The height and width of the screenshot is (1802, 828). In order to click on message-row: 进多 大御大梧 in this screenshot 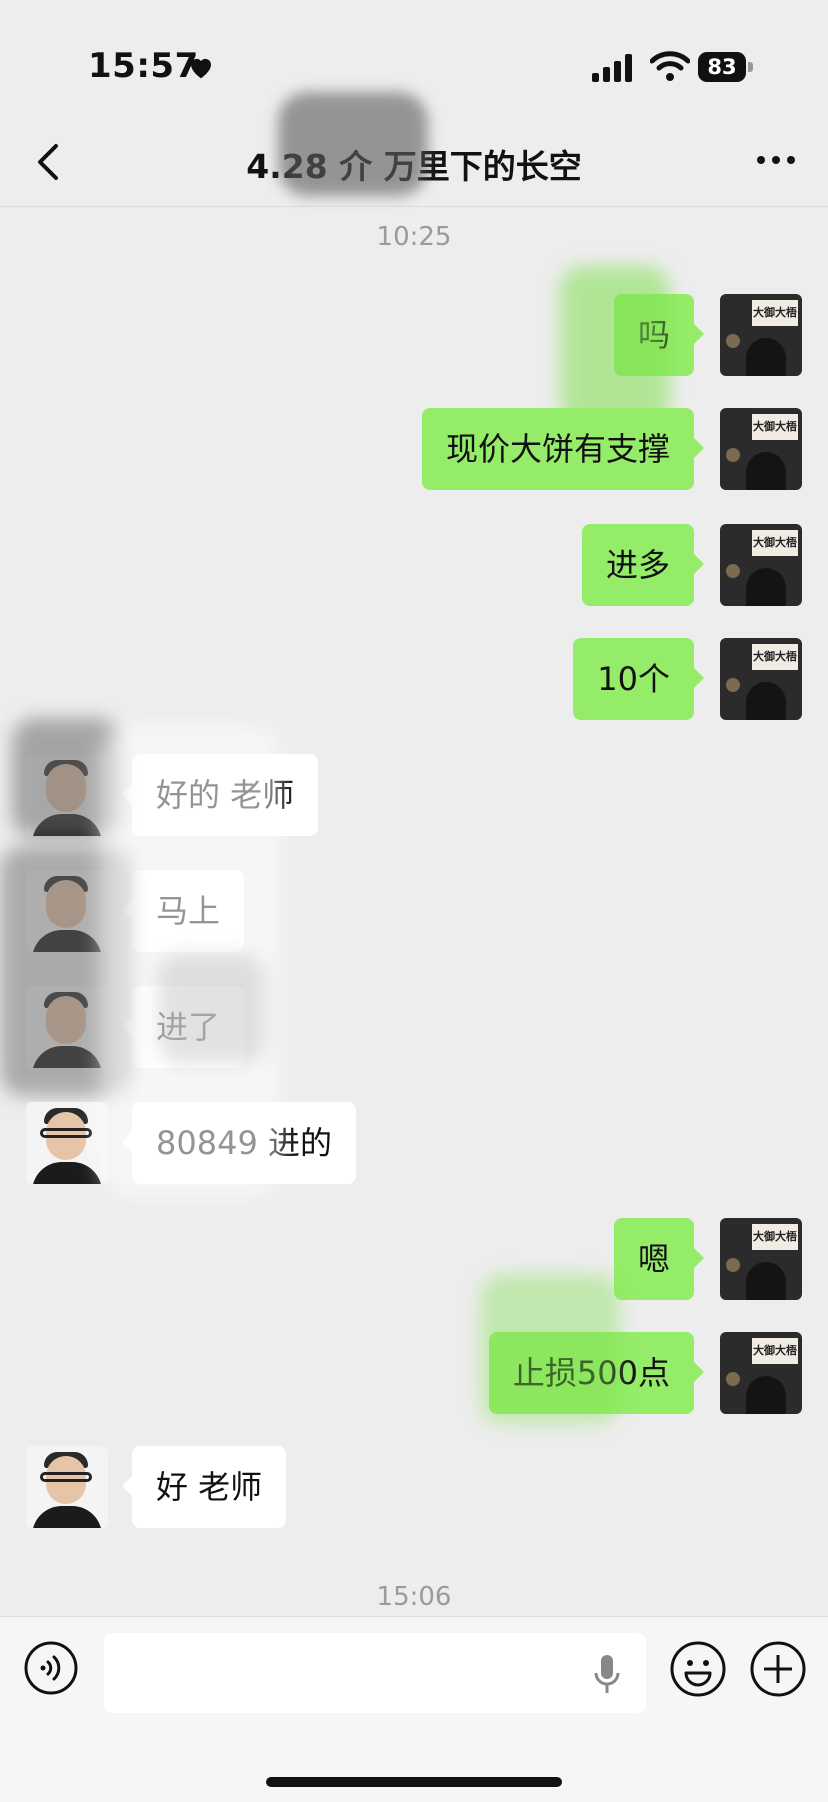, I will do `click(414, 566)`.